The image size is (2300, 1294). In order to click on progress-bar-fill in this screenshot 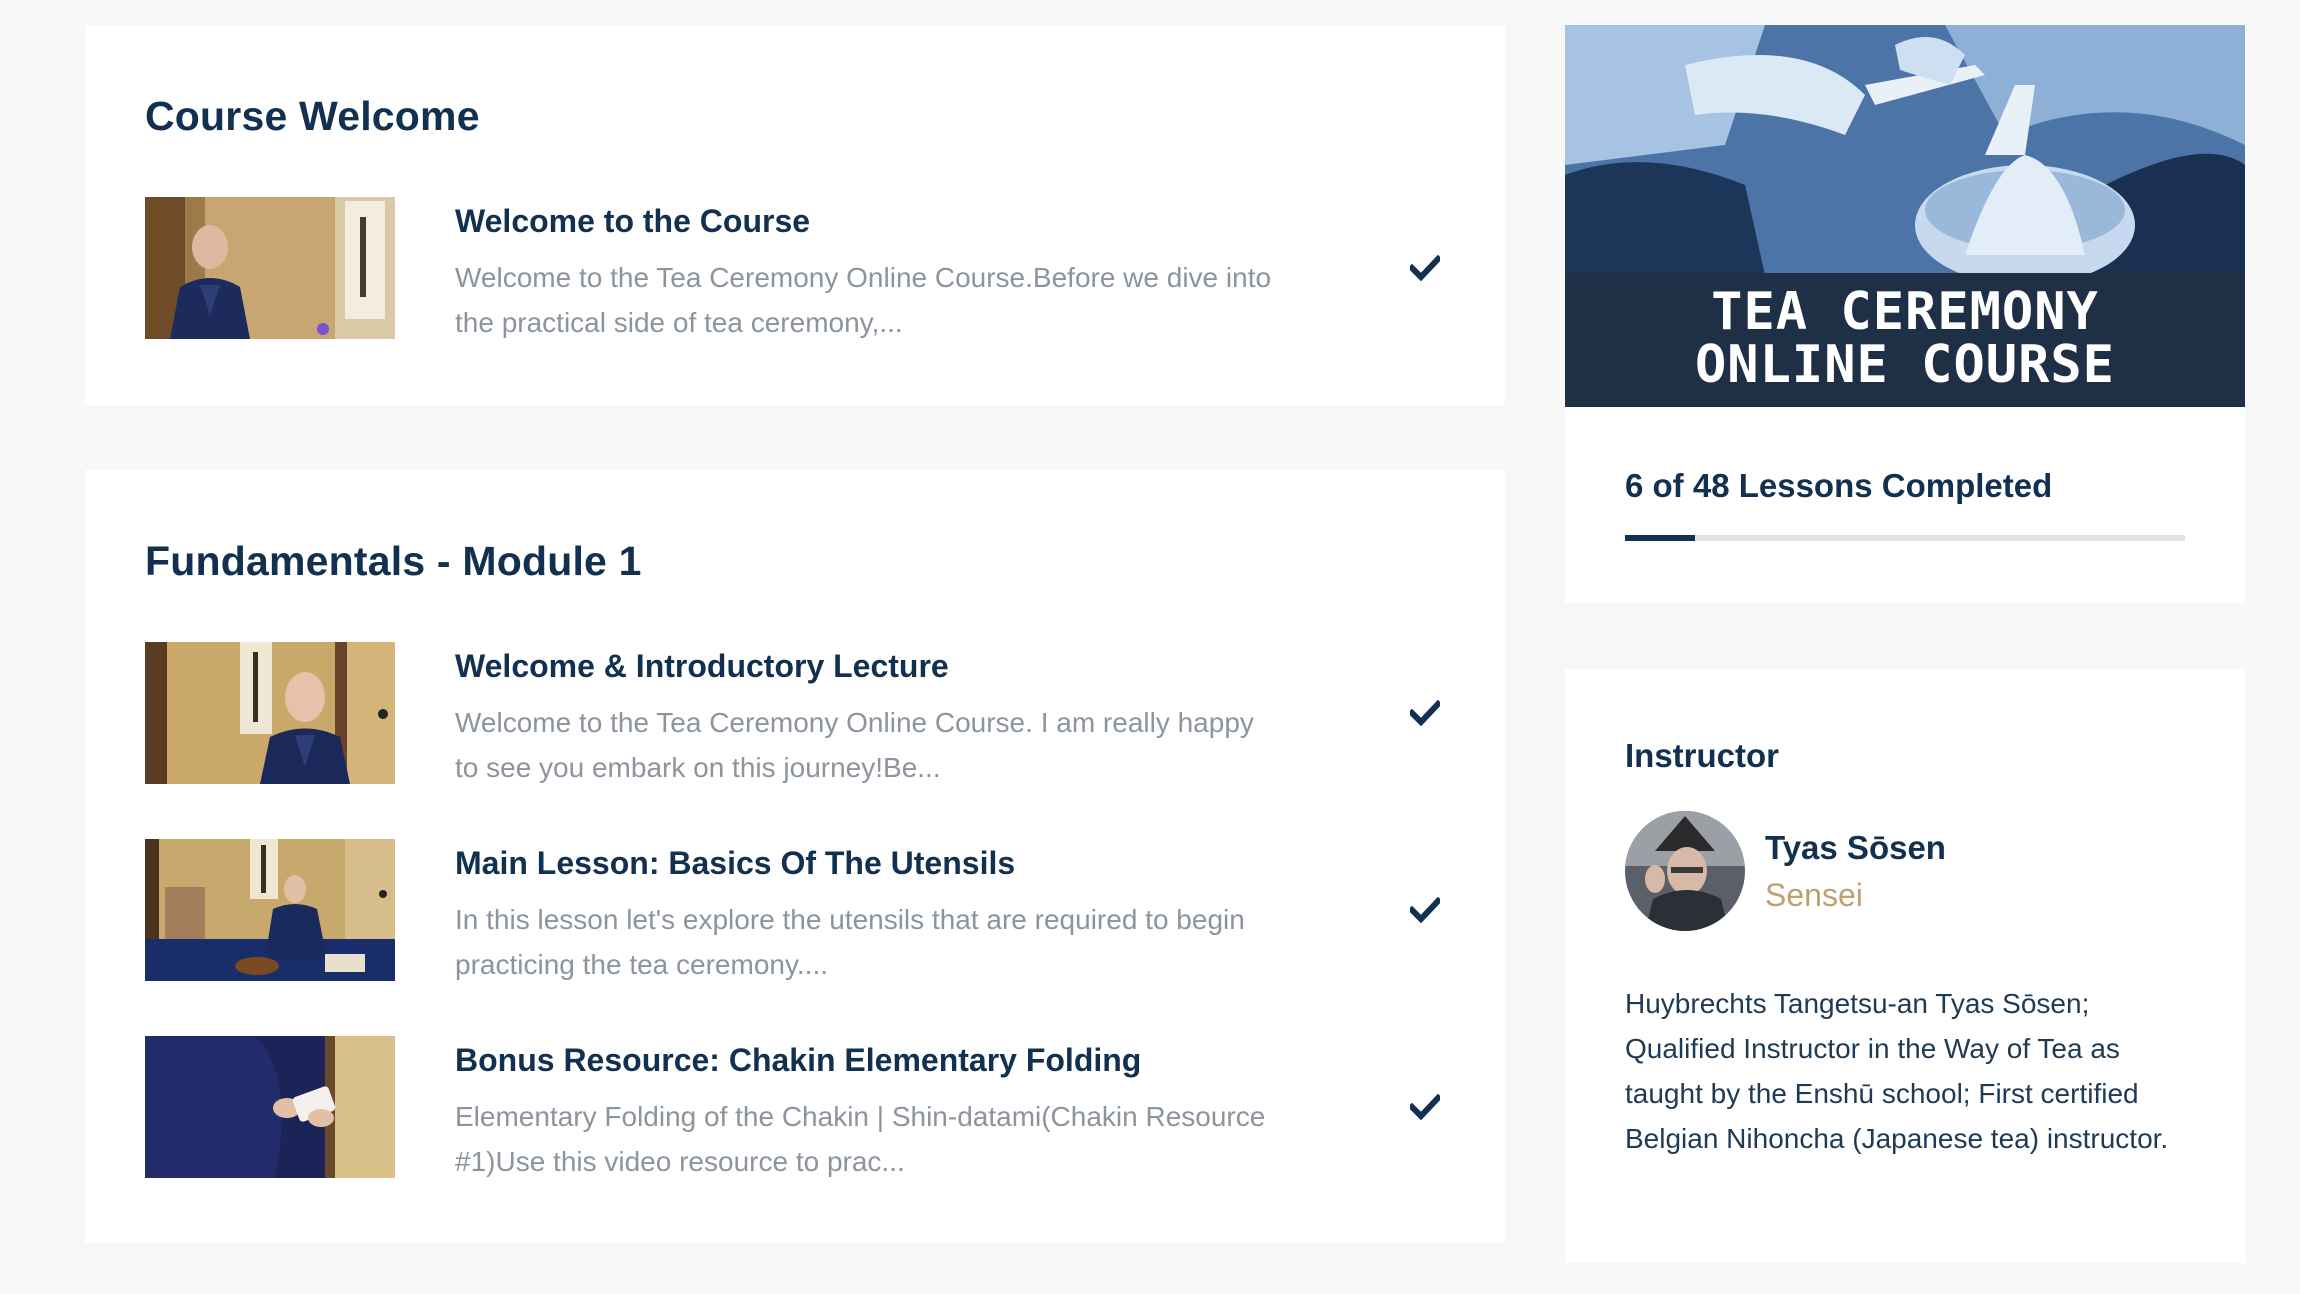, I will do `click(1660, 538)`.